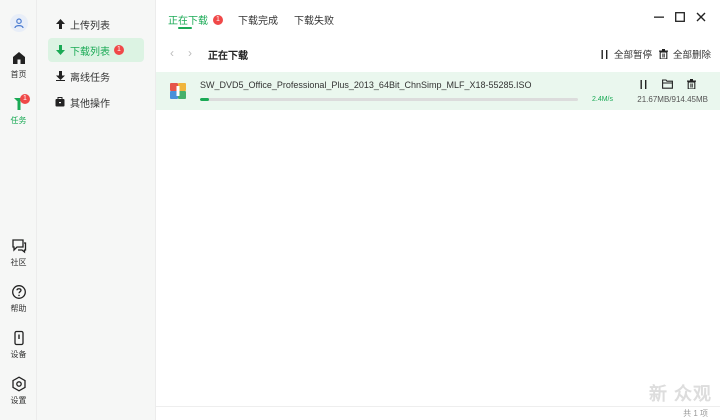  What do you see at coordinates (90, 104) in the screenshot?
I see `sidebar-label: 其他操作` at bounding box center [90, 104].